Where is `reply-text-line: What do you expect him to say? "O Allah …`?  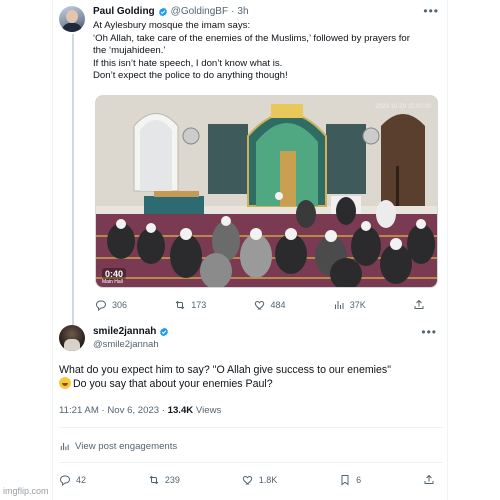 reply-text-line: What do you expect him to say? "O Allah … is located at coordinates (225, 370).